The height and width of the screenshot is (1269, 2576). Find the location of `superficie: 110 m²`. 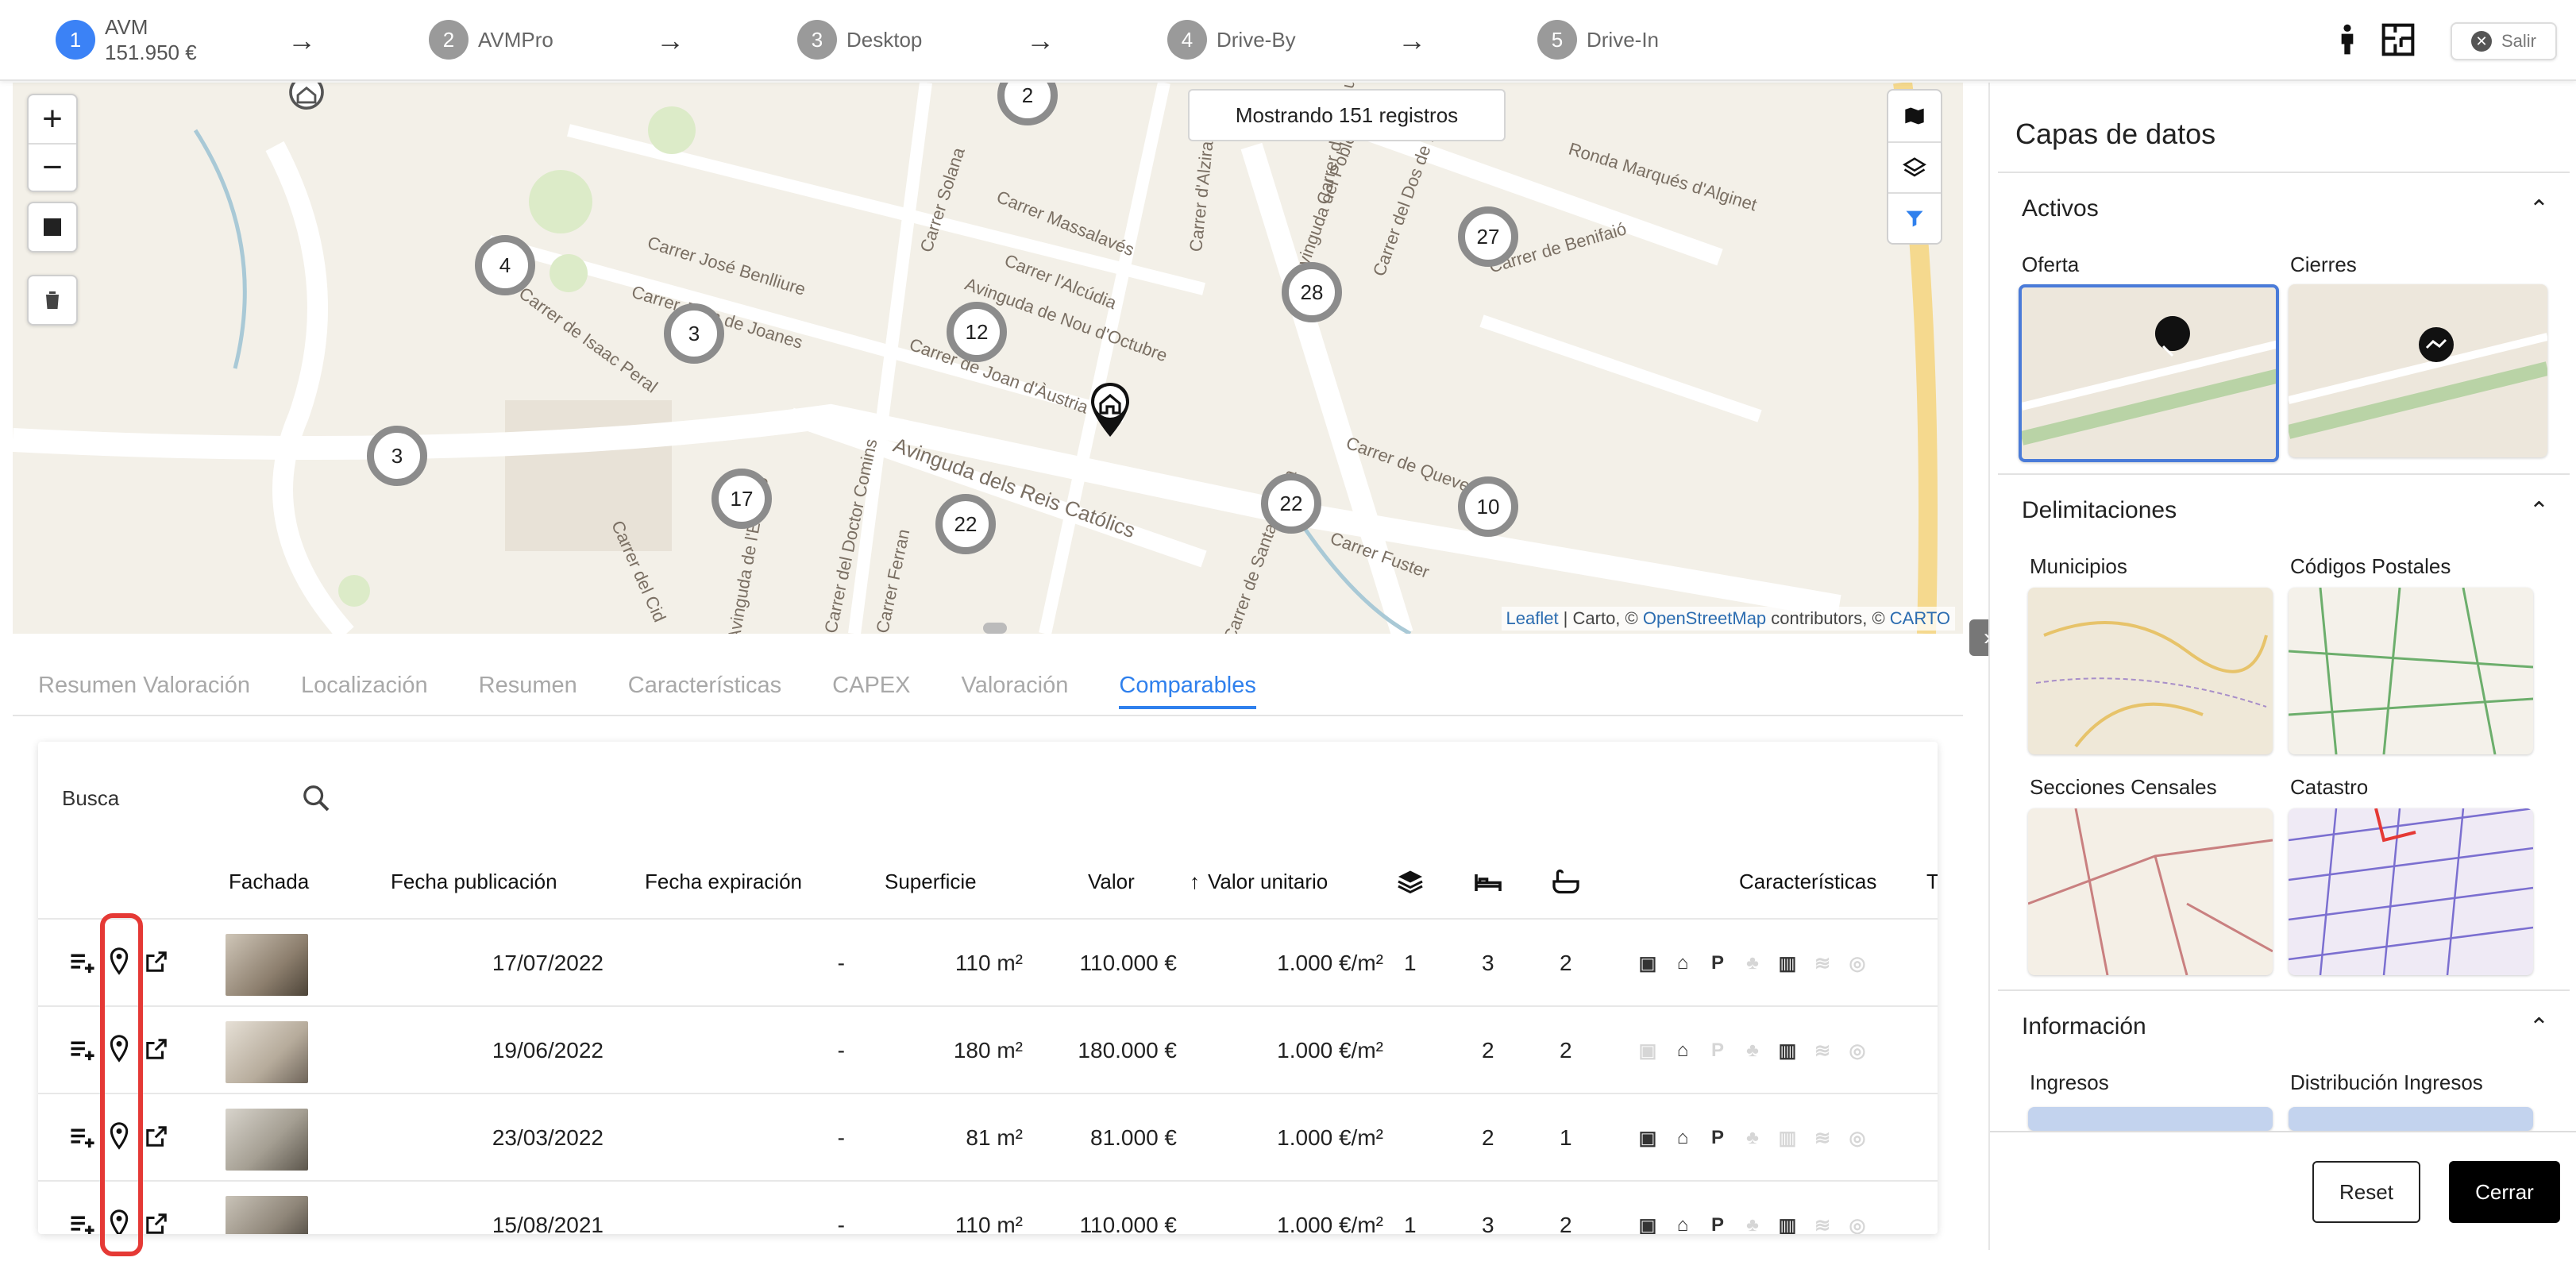

superficie: 110 m² is located at coordinates (989, 1223).